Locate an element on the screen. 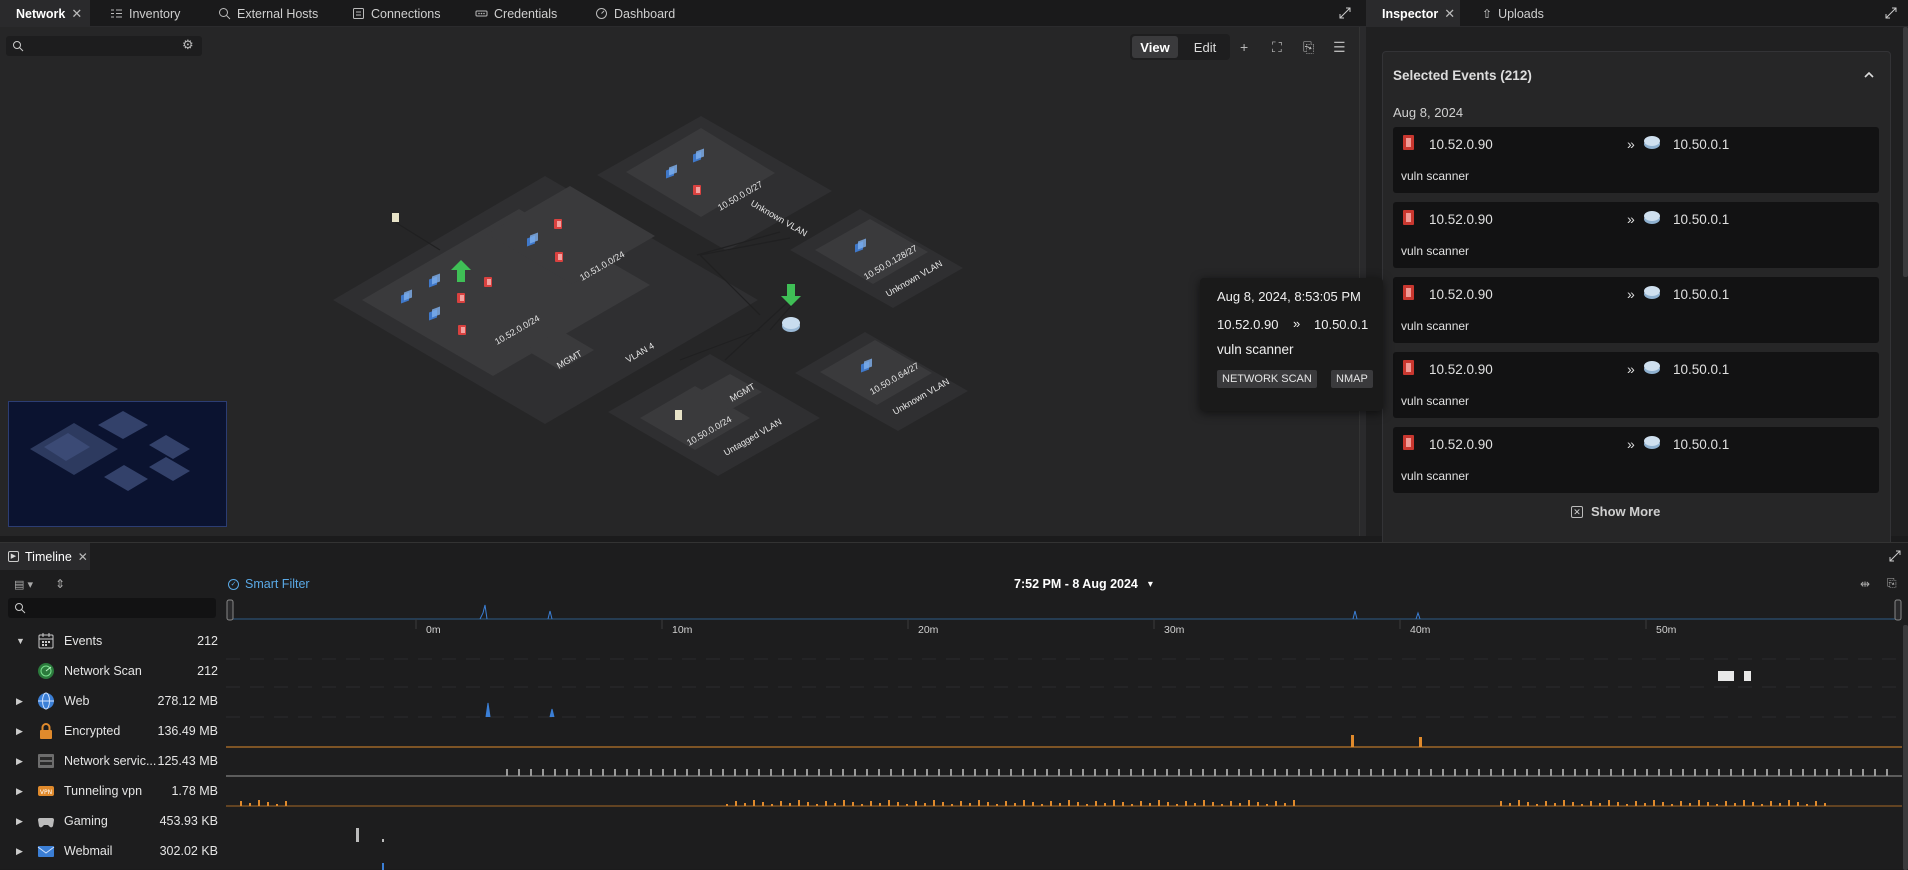 Image resolution: width=1908 pixels, height=870 pixels. show-more-button: ✕ Show More is located at coordinates (1615, 511).